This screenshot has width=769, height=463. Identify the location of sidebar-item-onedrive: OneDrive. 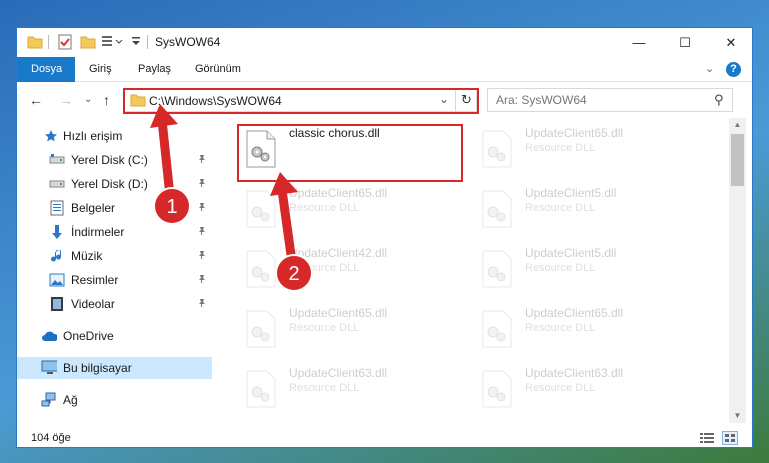
(114, 336).